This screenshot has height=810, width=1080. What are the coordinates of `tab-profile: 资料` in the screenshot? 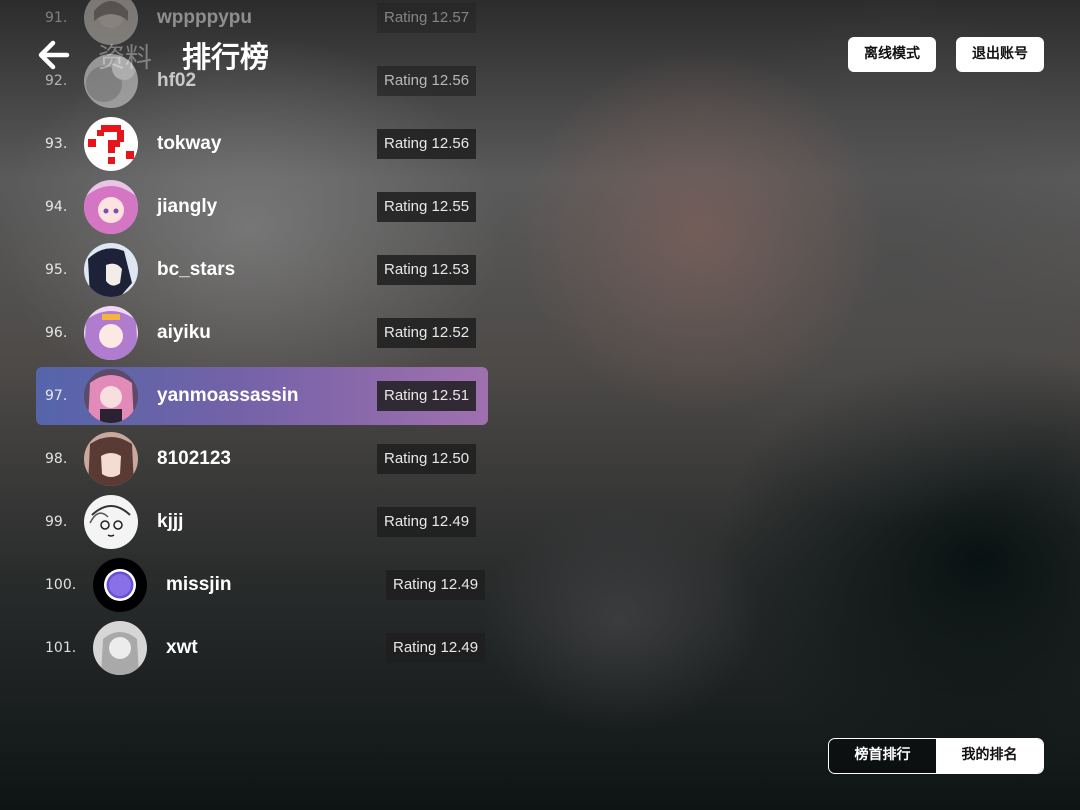 It's located at (125, 55).